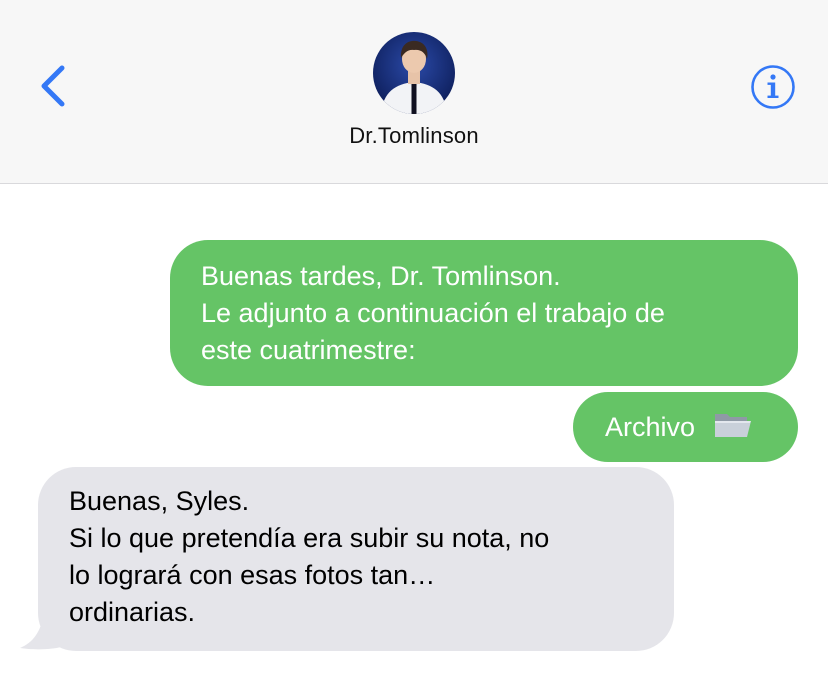  I want to click on info-icon, so click(773, 87).